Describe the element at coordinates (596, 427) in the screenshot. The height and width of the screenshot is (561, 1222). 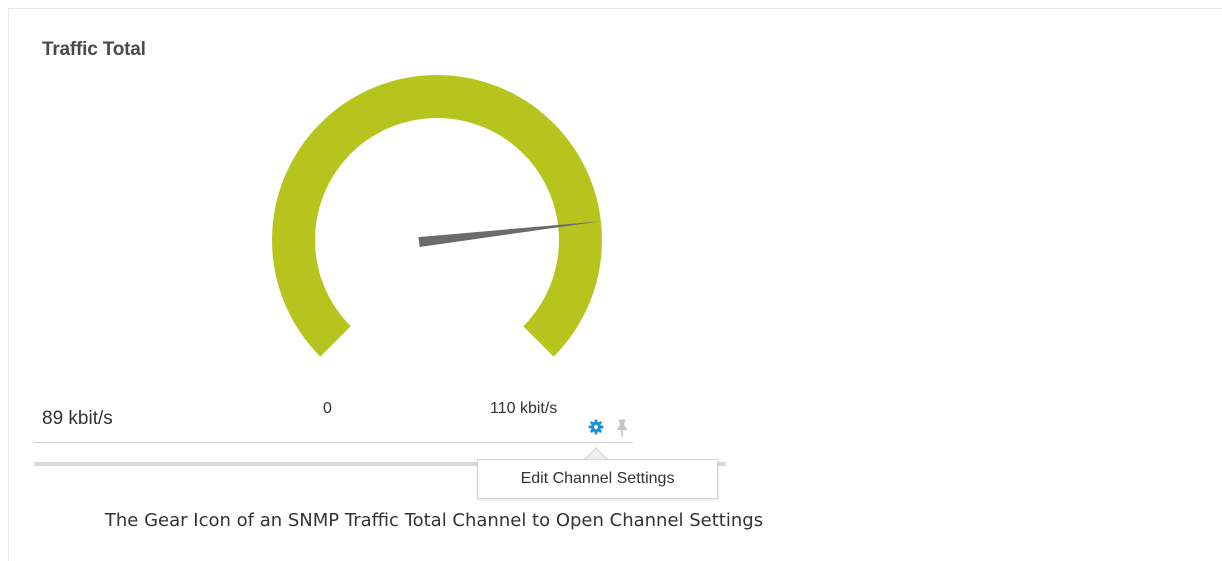
I see `gear-icon` at that location.